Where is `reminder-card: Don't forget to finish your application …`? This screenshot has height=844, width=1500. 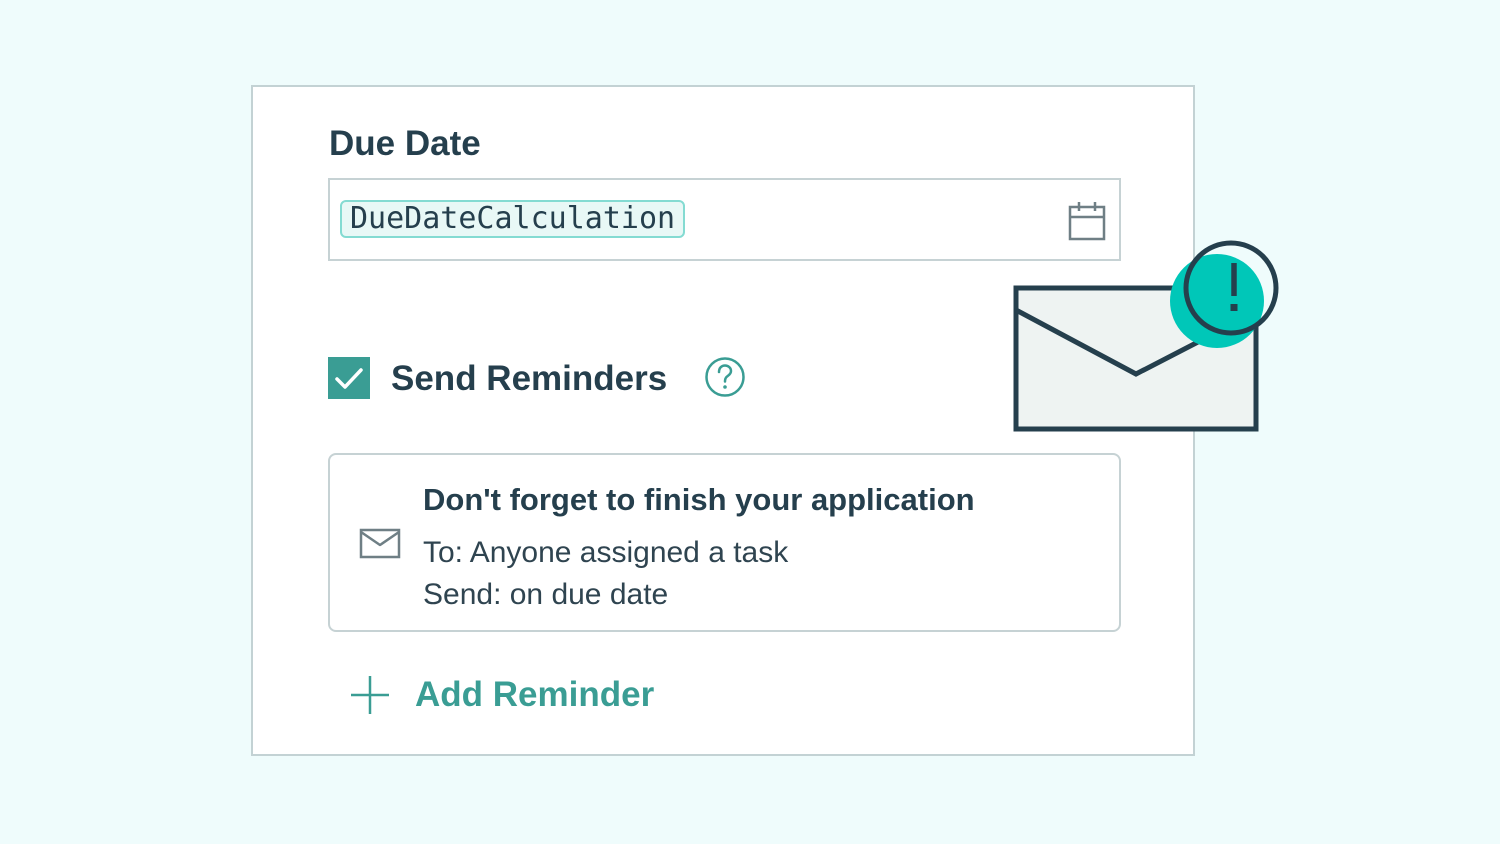 reminder-card: Don't forget to finish your application … is located at coordinates (724, 542).